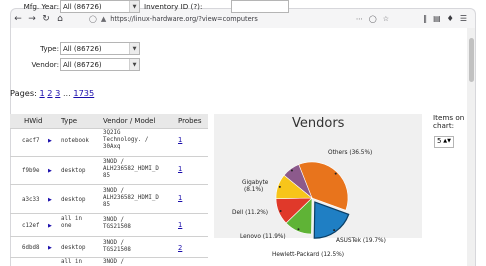  I want to click on pagination: Pages: 1 2 3 ... 1735, so click(52, 93).